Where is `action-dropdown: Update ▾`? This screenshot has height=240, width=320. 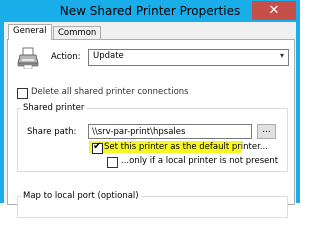 action-dropdown: Update ▾ is located at coordinates (188, 57).